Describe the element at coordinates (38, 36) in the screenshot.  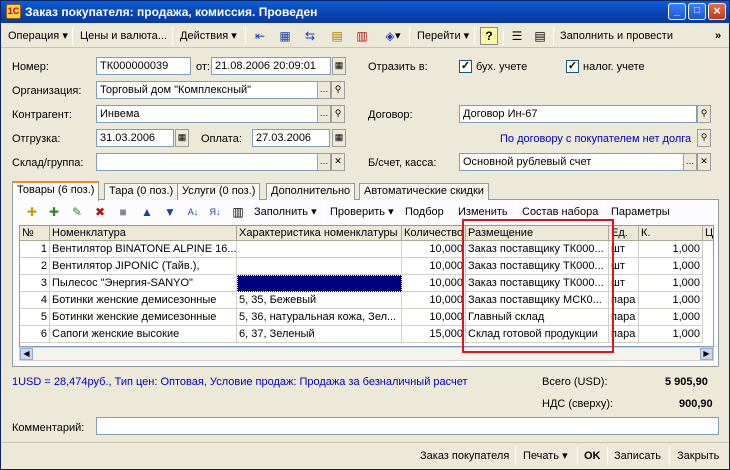
I see `operation-menu: Операция ▾` at that location.